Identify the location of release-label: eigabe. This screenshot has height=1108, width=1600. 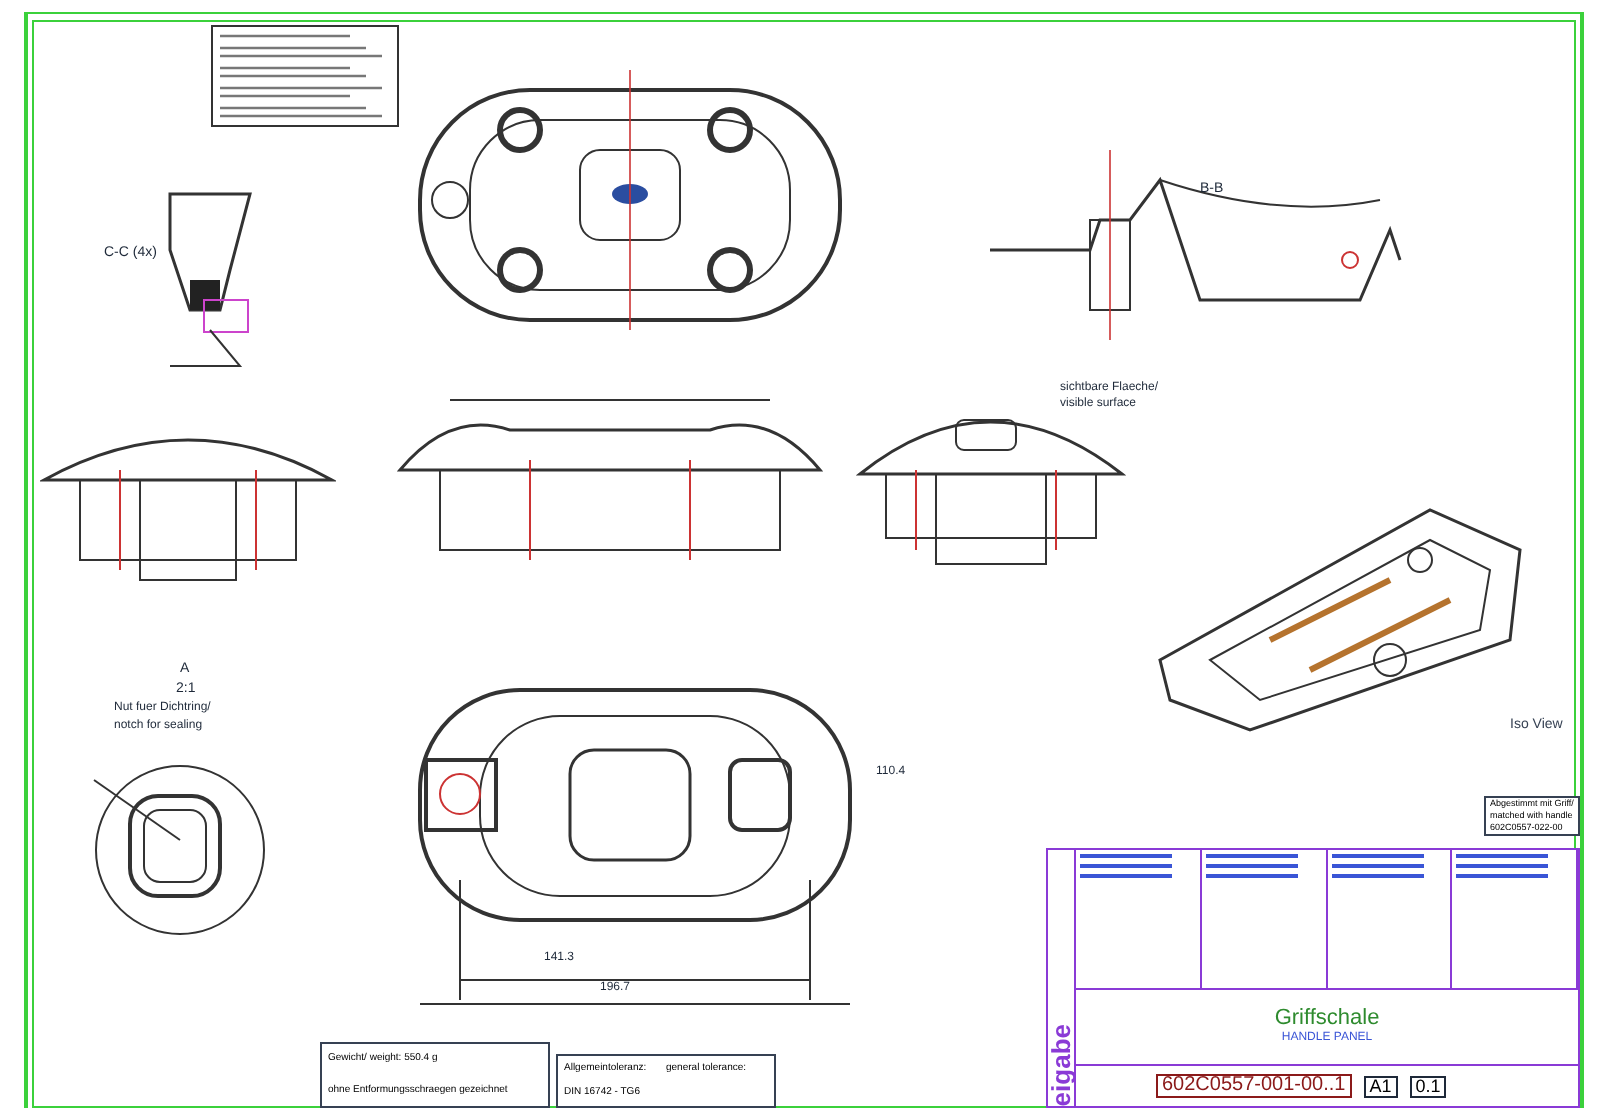
(1061, 1064).